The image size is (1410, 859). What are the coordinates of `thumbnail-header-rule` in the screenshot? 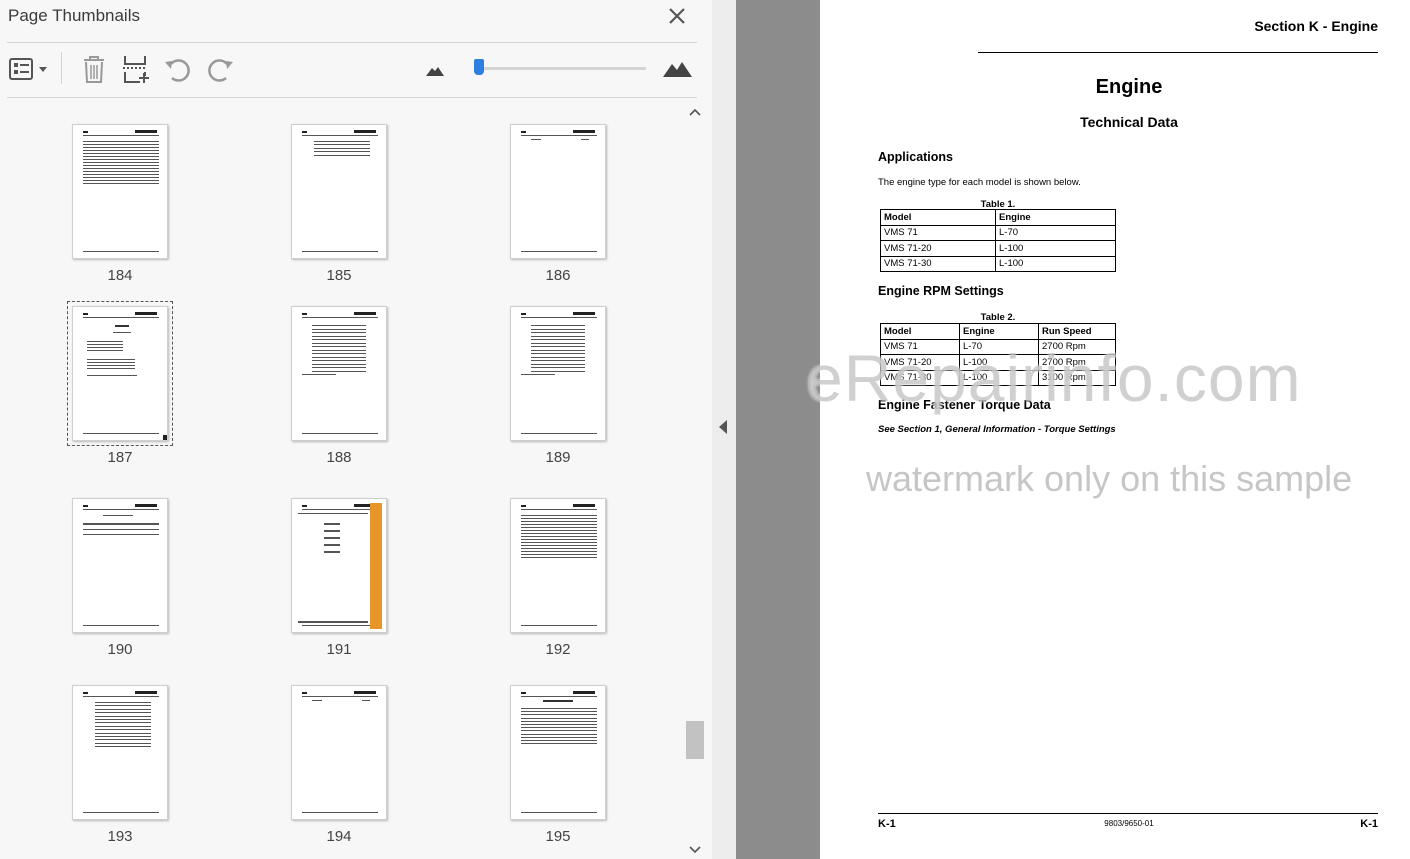 It's located at (559, 317).